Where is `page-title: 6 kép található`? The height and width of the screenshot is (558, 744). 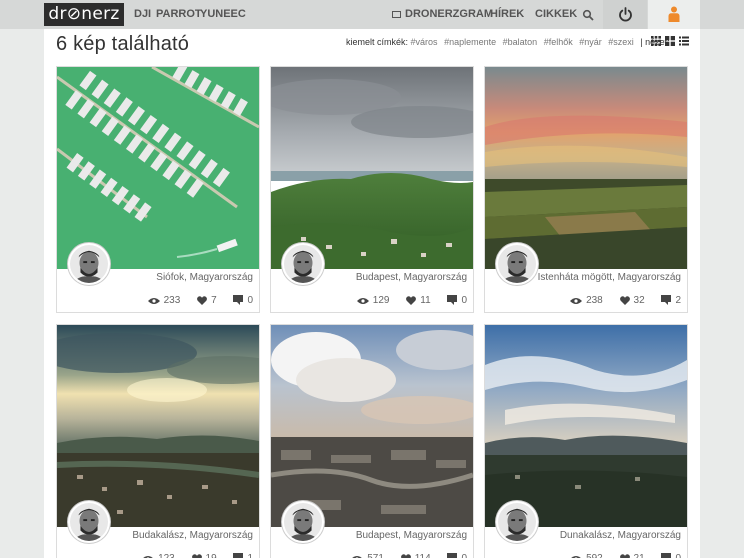 page-title: 6 kép található is located at coordinates (123, 44).